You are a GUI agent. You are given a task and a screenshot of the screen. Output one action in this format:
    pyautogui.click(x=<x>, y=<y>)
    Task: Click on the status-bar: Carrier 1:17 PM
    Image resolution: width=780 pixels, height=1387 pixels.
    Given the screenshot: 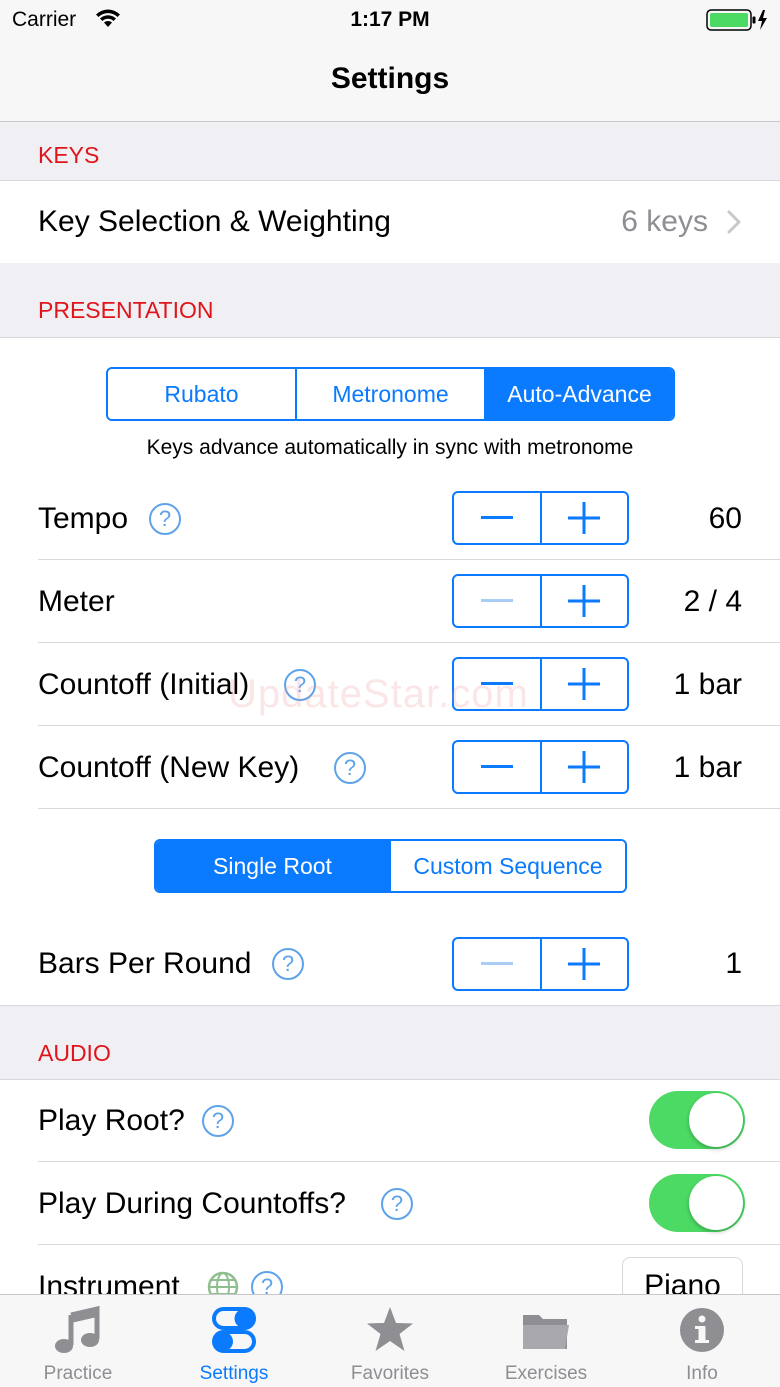 What is the action you would take?
    pyautogui.click(x=390, y=20)
    